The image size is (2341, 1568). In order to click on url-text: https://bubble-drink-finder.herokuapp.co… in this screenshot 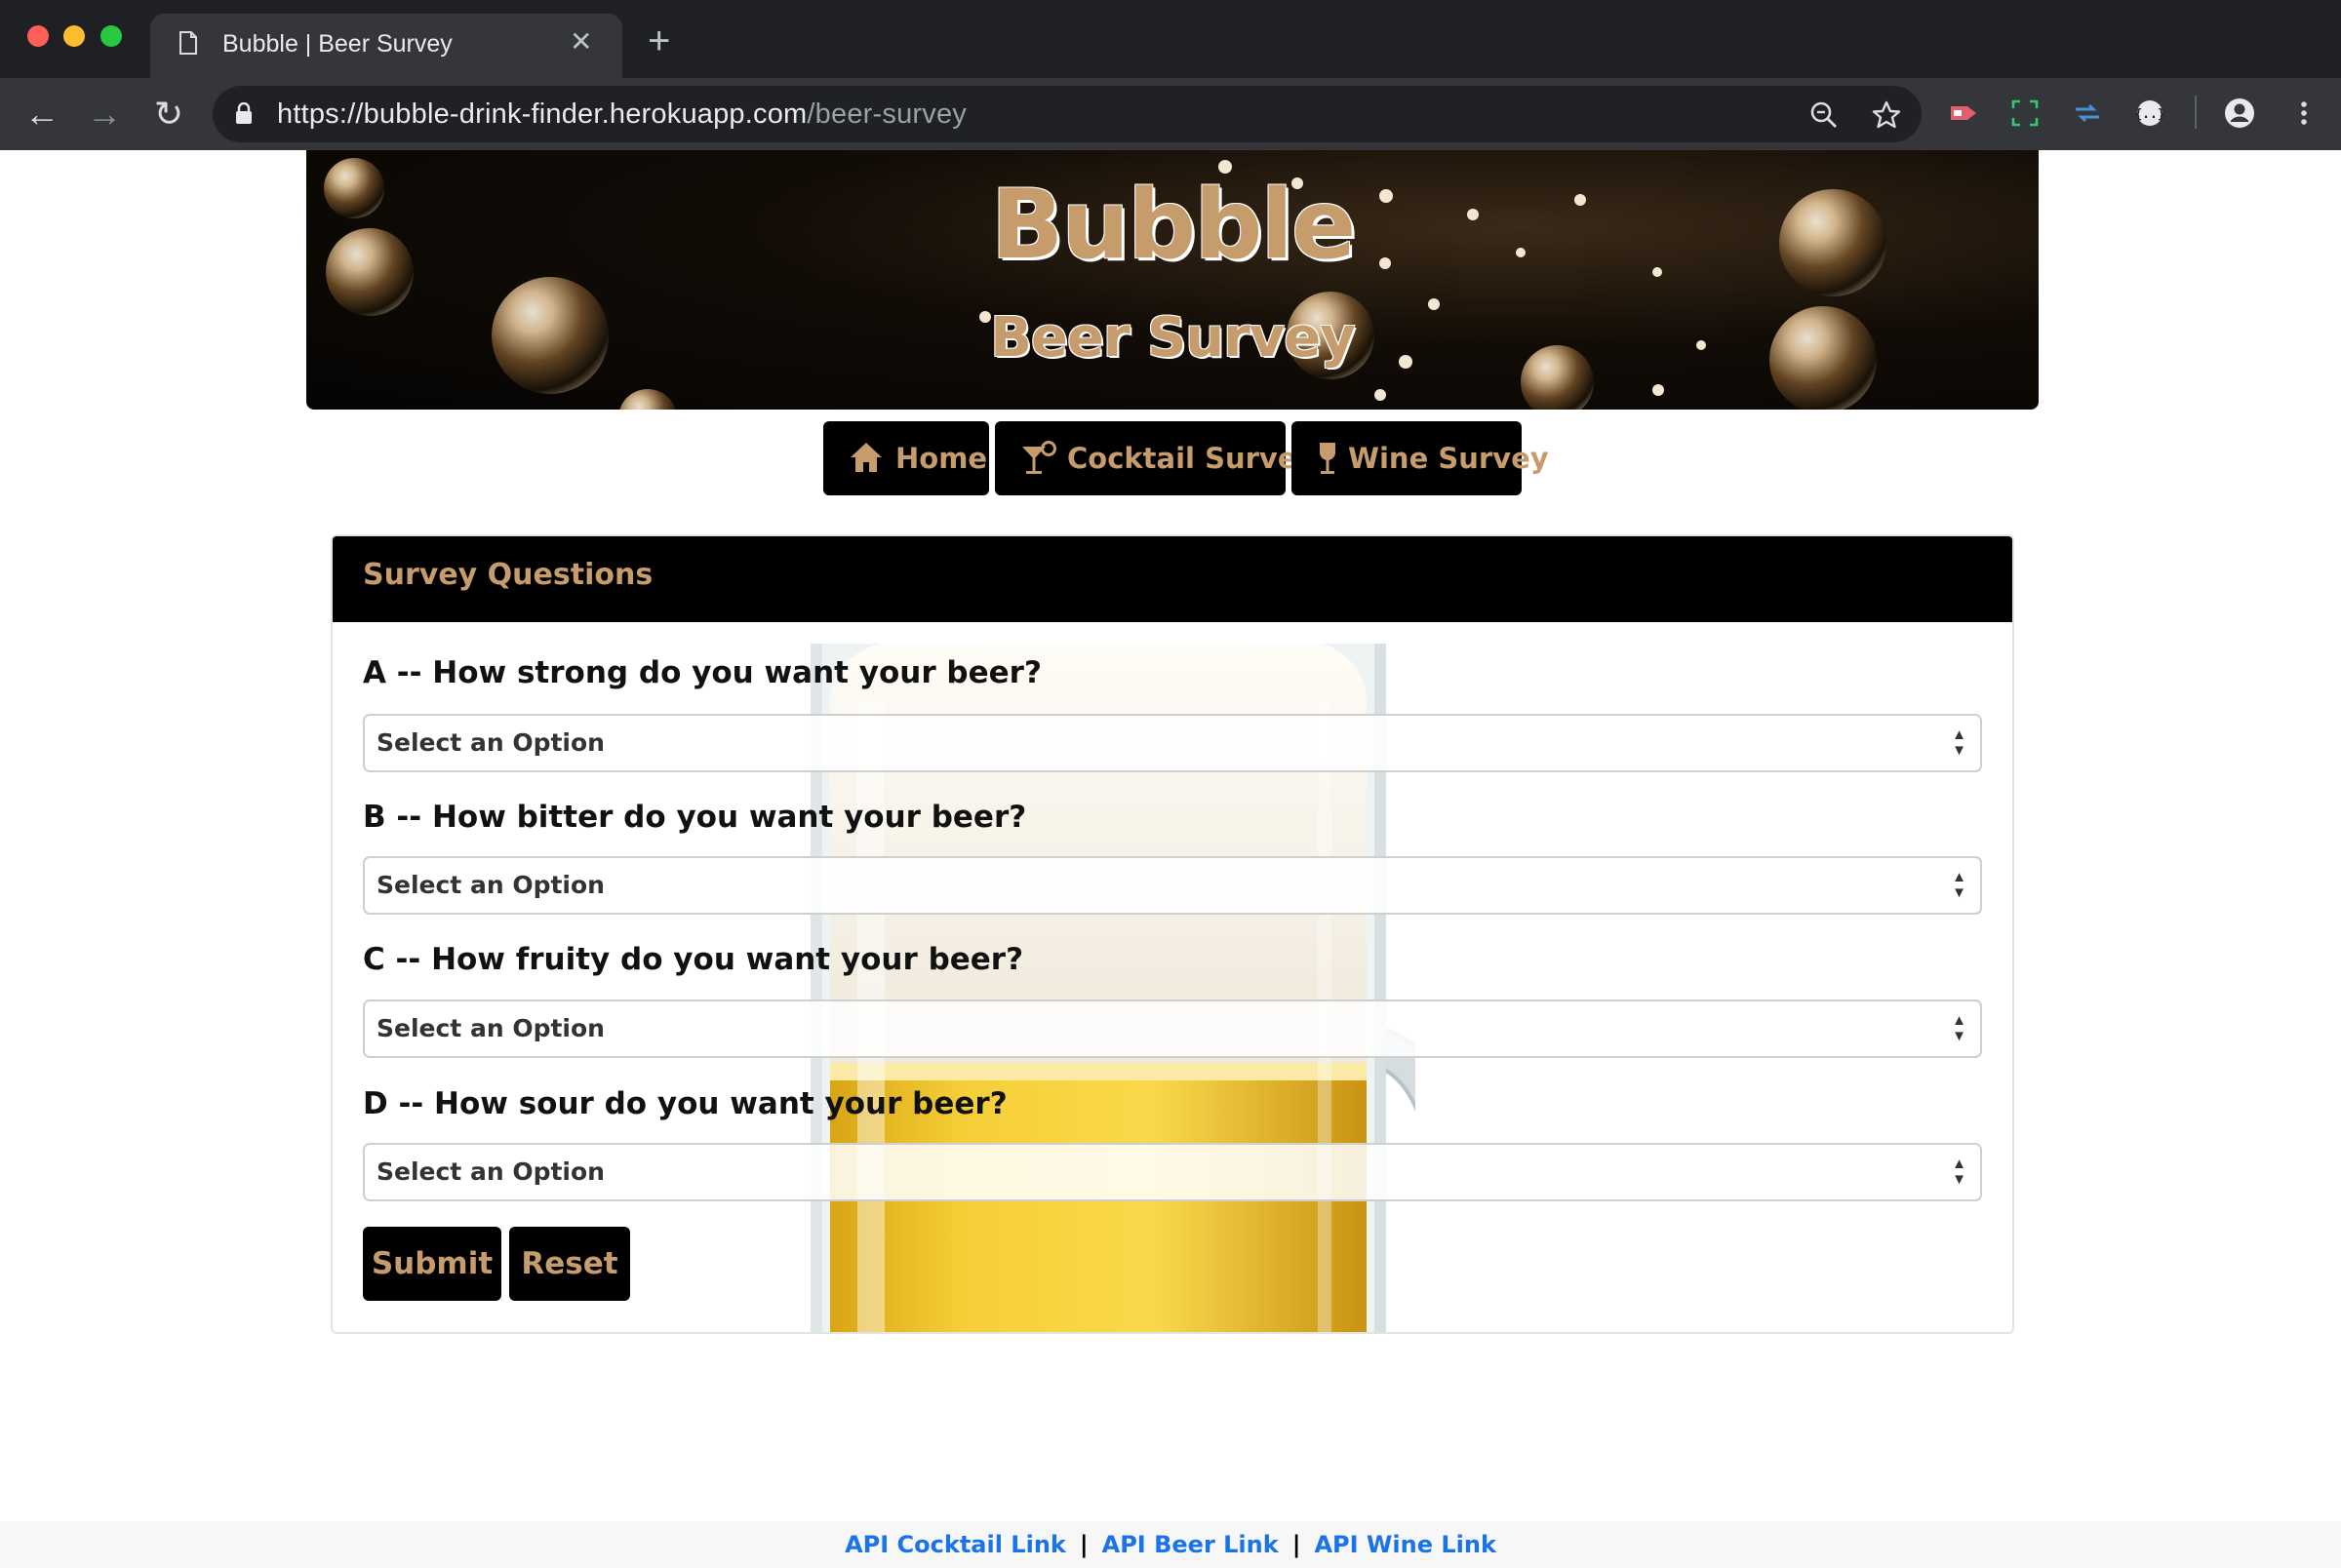, I will do `click(622, 114)`.